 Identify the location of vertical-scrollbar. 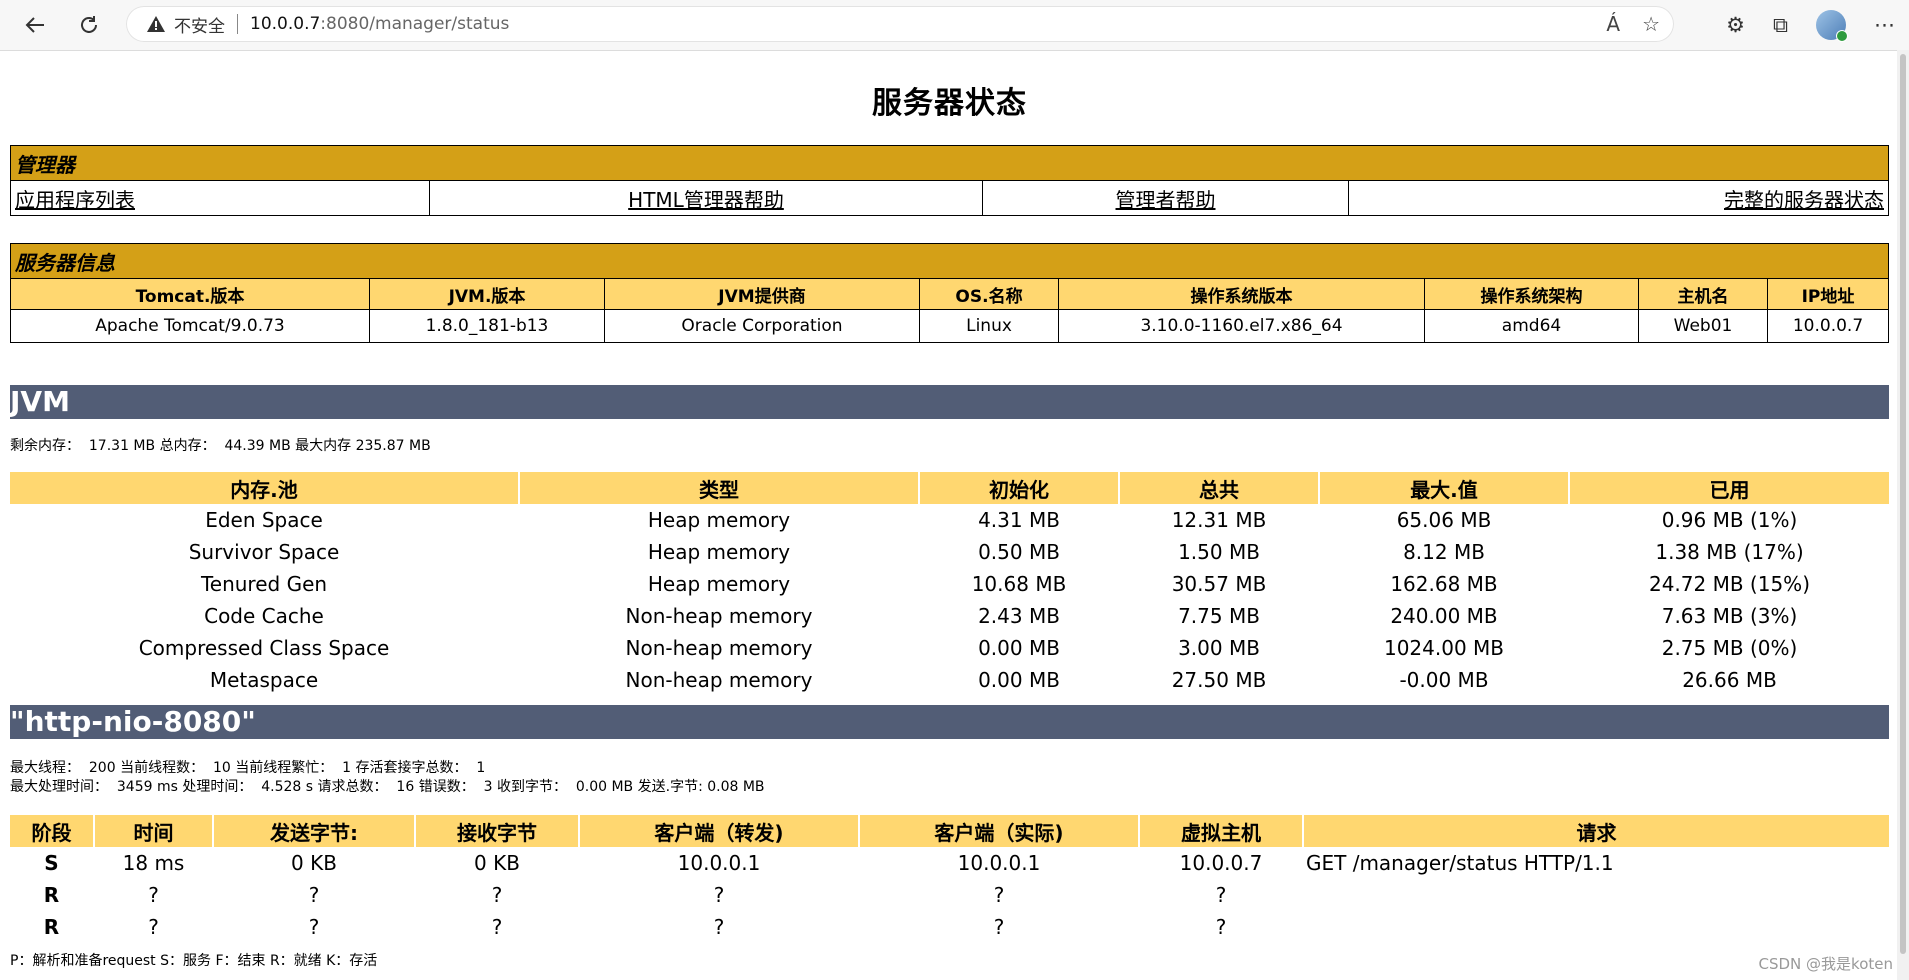
(1903, 515).